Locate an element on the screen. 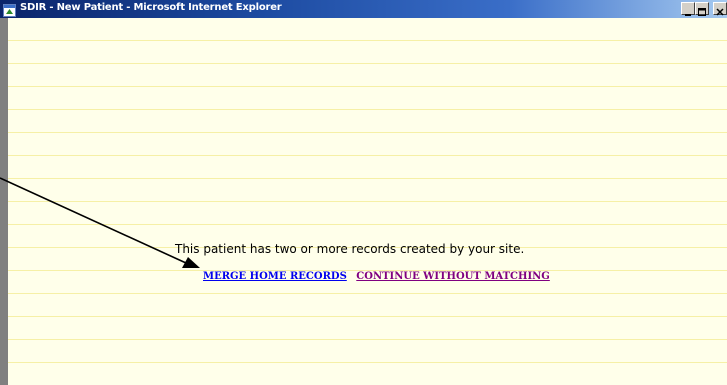 The image size is (727, 385). merge-home-records-link: MERGE HOME RECORDS is located at coordinates (275, 276).